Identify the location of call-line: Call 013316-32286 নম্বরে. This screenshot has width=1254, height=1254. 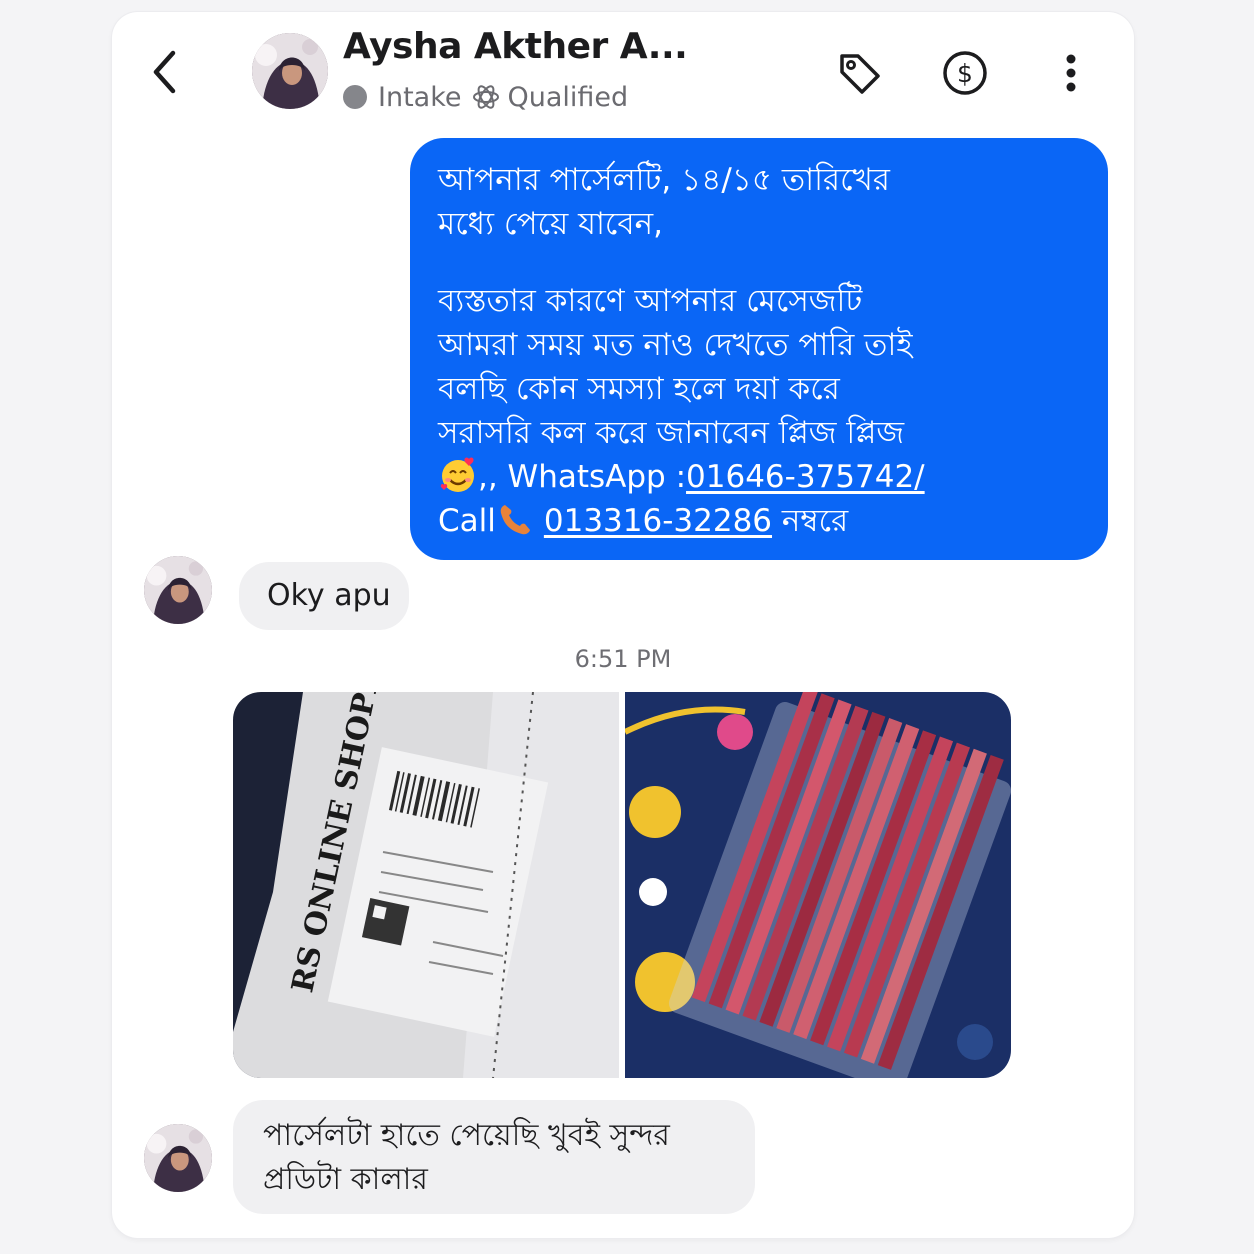
(759, 521).